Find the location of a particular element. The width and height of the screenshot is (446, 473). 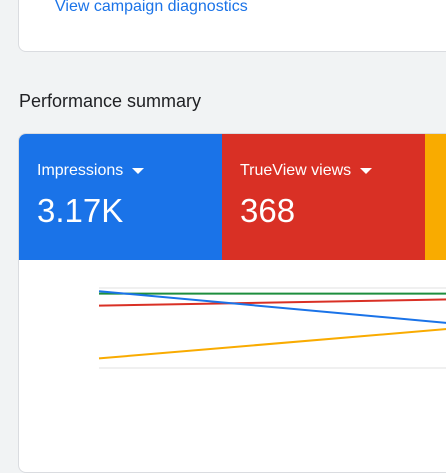

metric-tile-impressions: Impressions 3.17K is located at coordinates (120, 197).